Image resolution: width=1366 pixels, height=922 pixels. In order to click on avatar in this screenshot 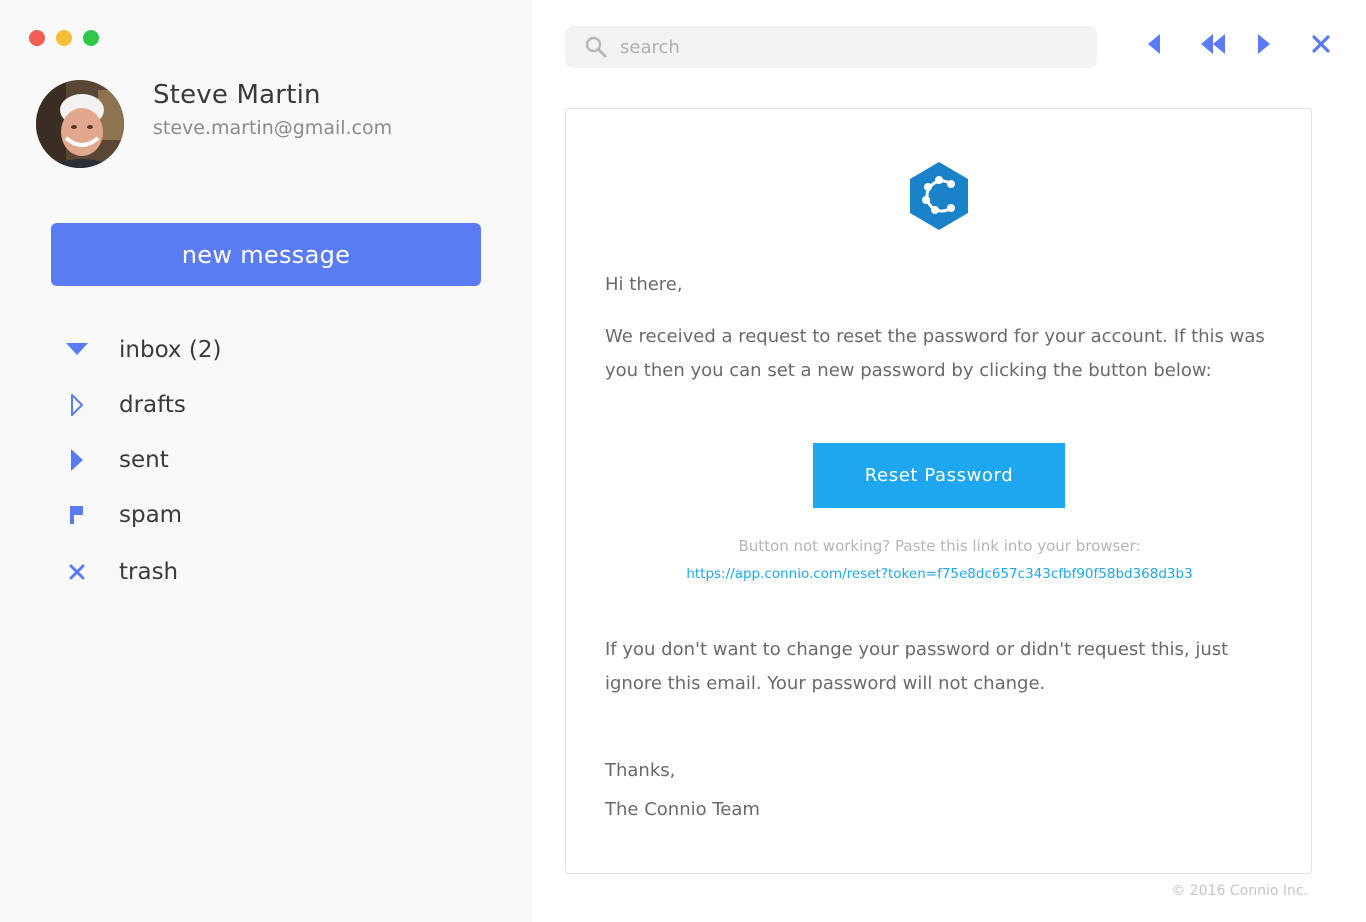, I will do `click(80, 124)`.